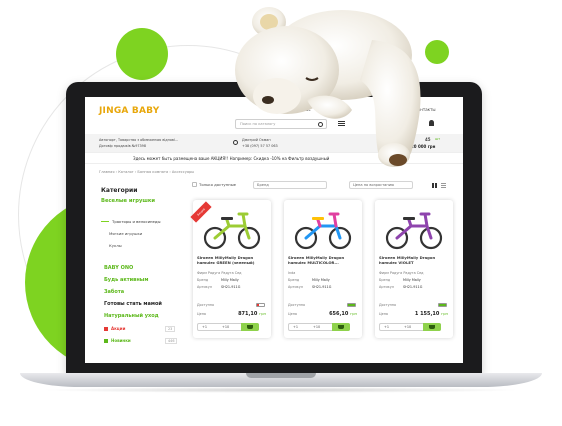  Describe the element at coordinates (415, 260) in the screenshot. I see `product-name: Siroeen MillyMally Dragon hamulec VIOLET` at that location.